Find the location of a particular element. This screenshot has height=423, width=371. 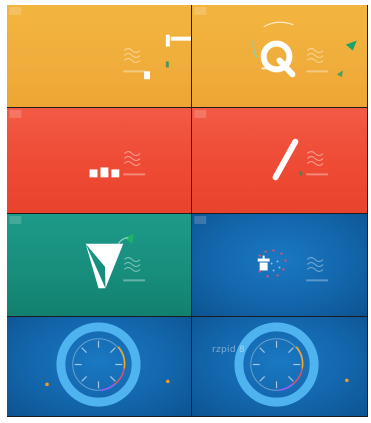

arc-stroke-green-shape is located at coordinates (255, 48).